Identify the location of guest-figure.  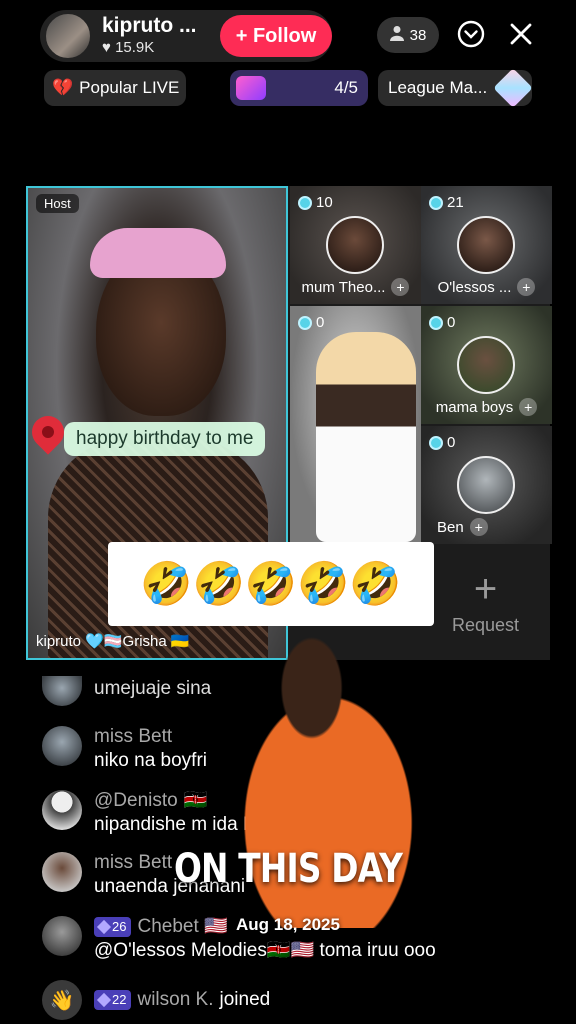
(366, 437).